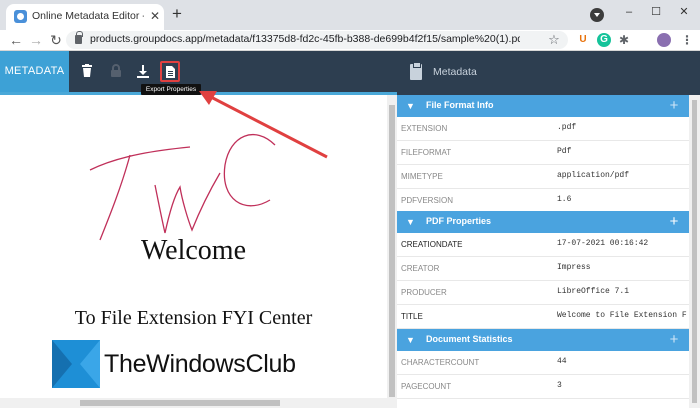  Describe the element at coordinates (543, 153) in the screenshot. I see `property-row: FILEFORMAT Pdf` at that location.